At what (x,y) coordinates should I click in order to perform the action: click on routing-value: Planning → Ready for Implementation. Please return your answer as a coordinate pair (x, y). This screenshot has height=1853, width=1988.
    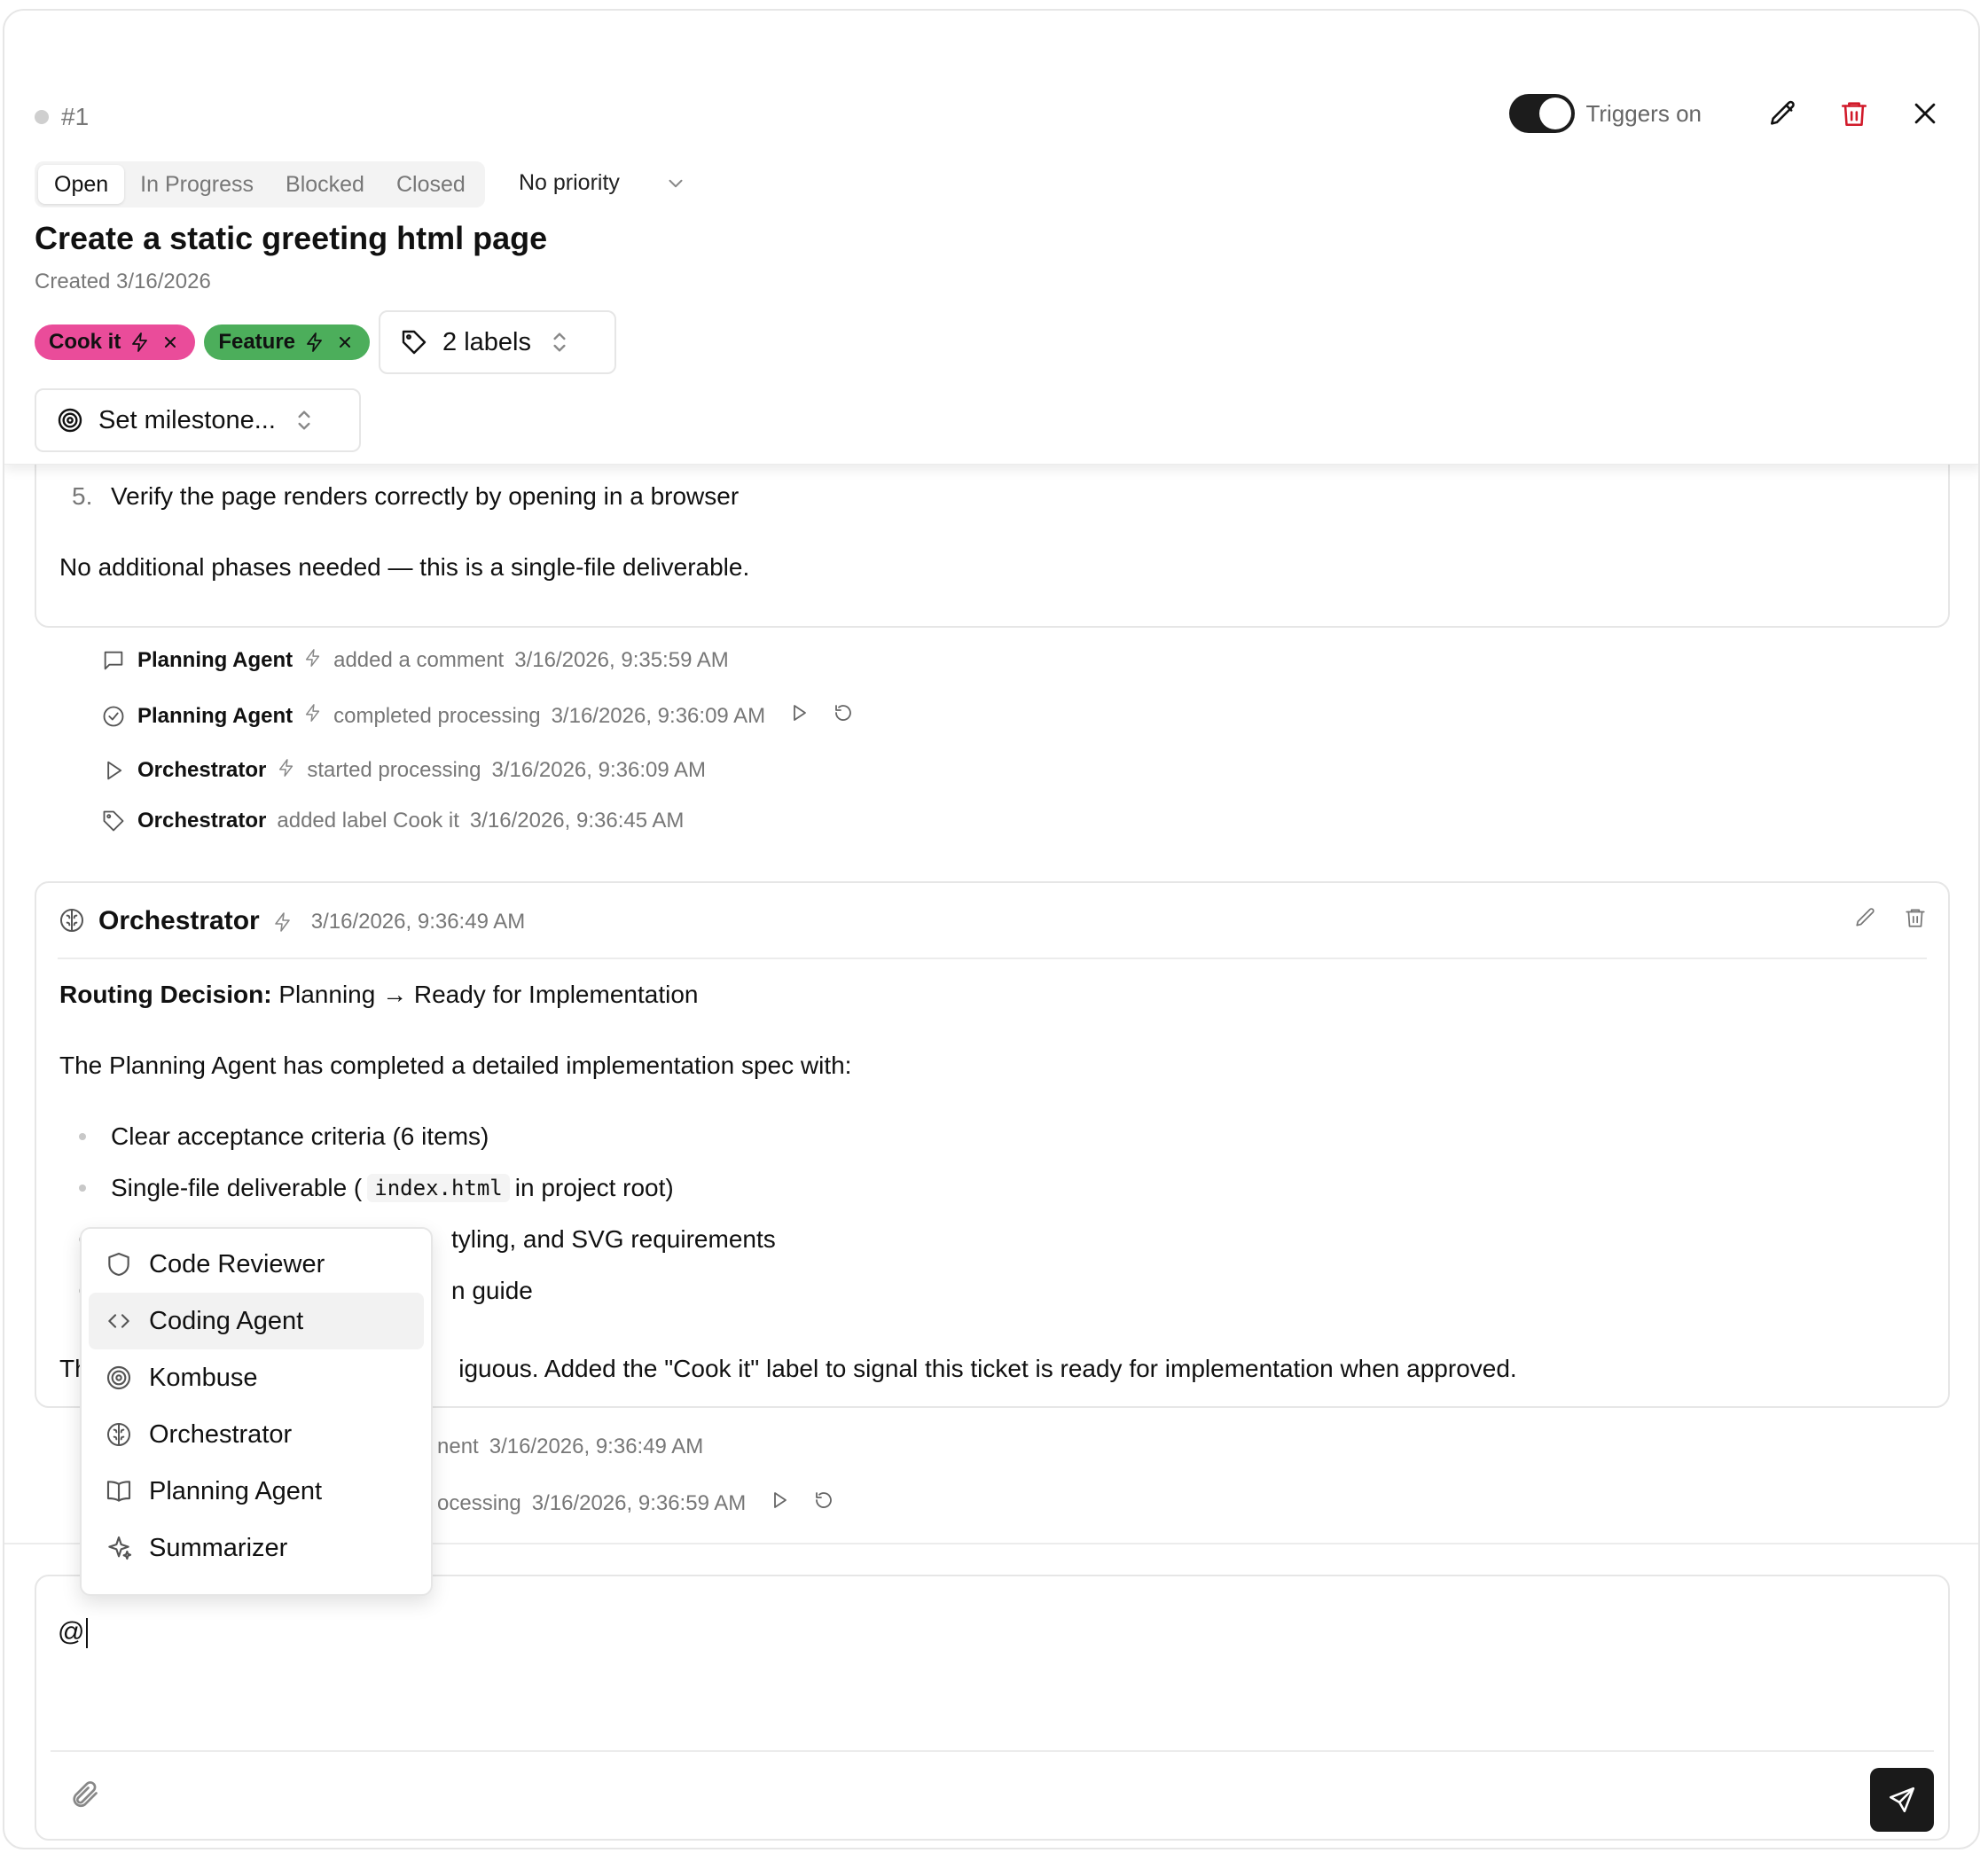
    Looking at the image, I should click on (488, 995).